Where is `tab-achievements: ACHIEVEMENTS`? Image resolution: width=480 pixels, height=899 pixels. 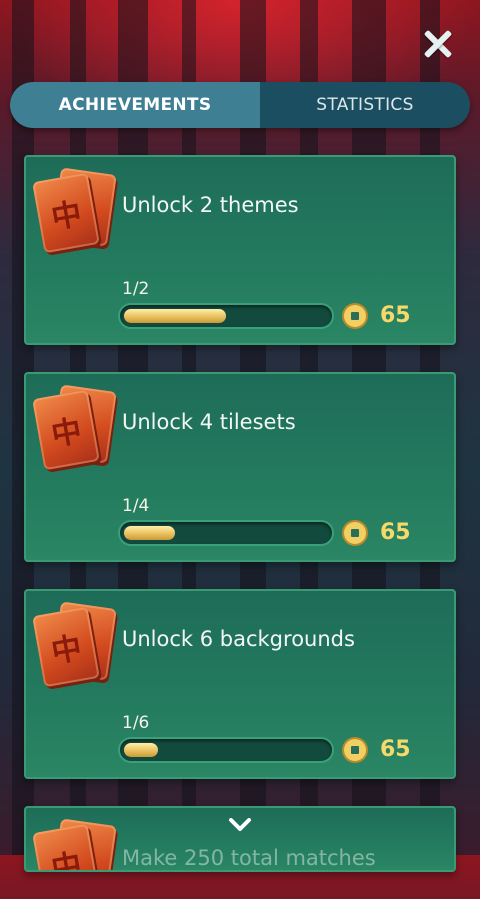 tab-achievements: ACHIEVEMENTS is located at coordinates (135, 105).